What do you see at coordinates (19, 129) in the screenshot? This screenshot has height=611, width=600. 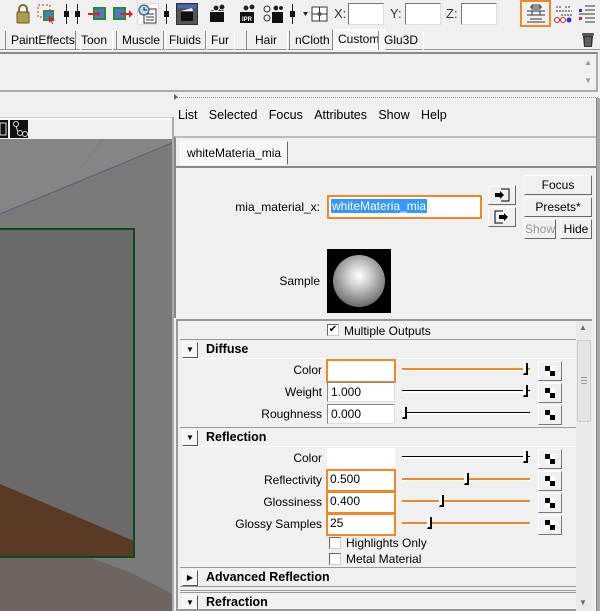 I see `viewport-chain-icon` at bounding box center [19, 129].